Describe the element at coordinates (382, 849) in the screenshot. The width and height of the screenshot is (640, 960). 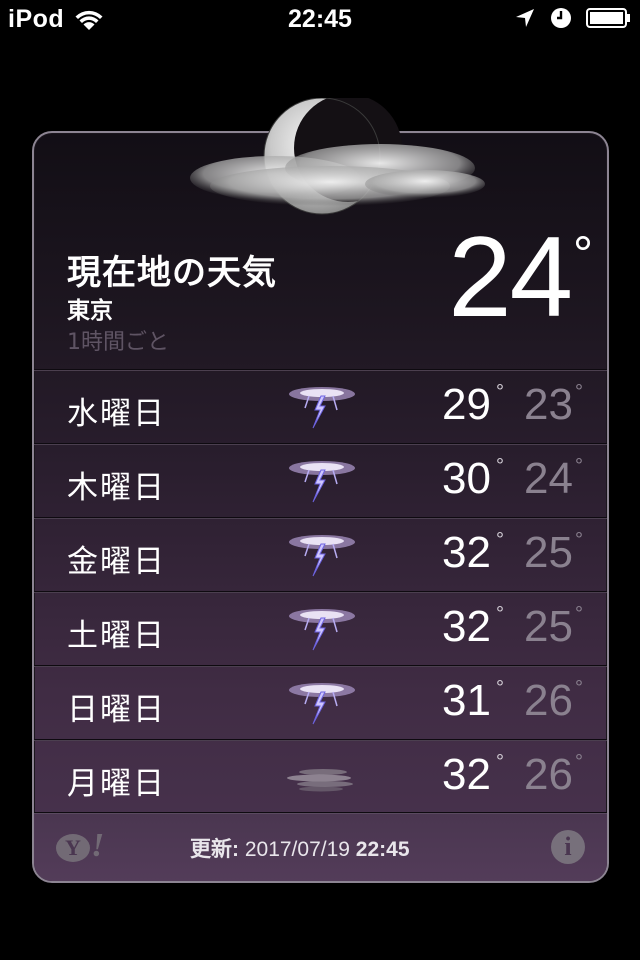
I see `updated-time: 22:45` at that location.